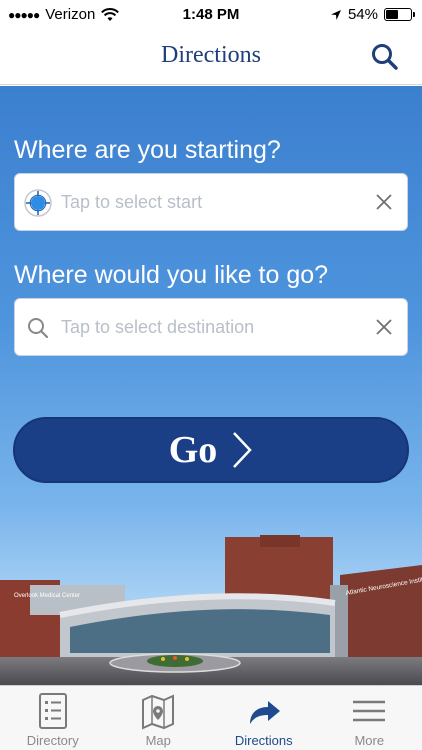  Describe the element at coordinates (362, 14) in the screenshot. I see `battery-percent: 54%` at that location.